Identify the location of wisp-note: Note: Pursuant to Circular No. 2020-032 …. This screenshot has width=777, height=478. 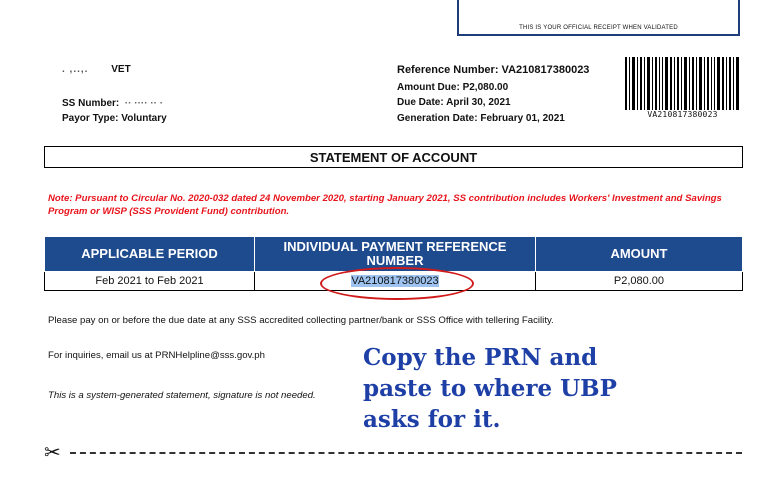
(385, 205).